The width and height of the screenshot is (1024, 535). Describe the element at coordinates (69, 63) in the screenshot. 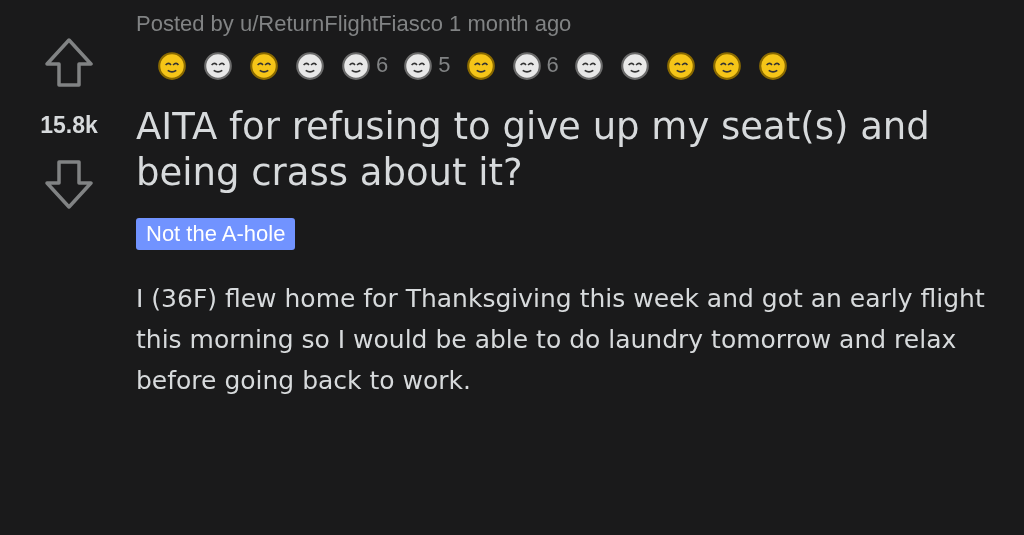

I see `upvote-icon` at that location.